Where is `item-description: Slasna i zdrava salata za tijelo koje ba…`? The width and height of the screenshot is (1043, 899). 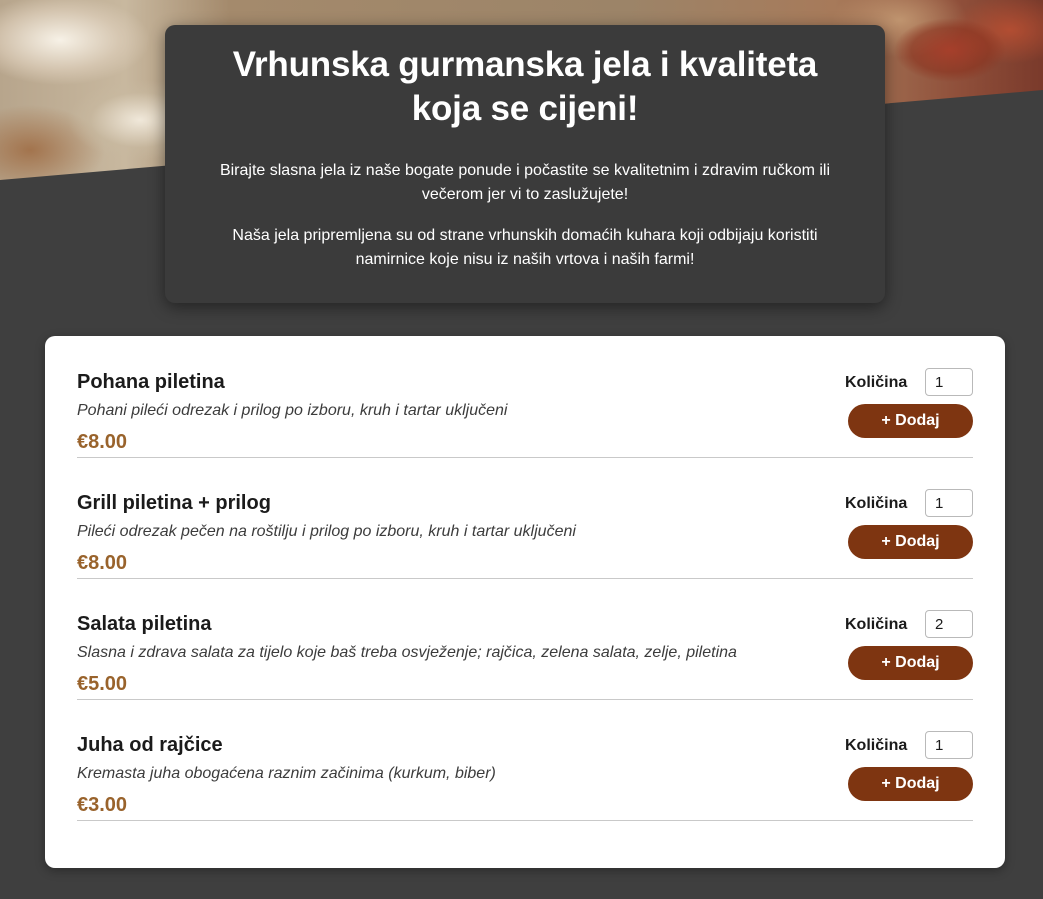 item-description: Slasna i zdrava salata za tijelo koje ba… is located at coordinates (407, 652).